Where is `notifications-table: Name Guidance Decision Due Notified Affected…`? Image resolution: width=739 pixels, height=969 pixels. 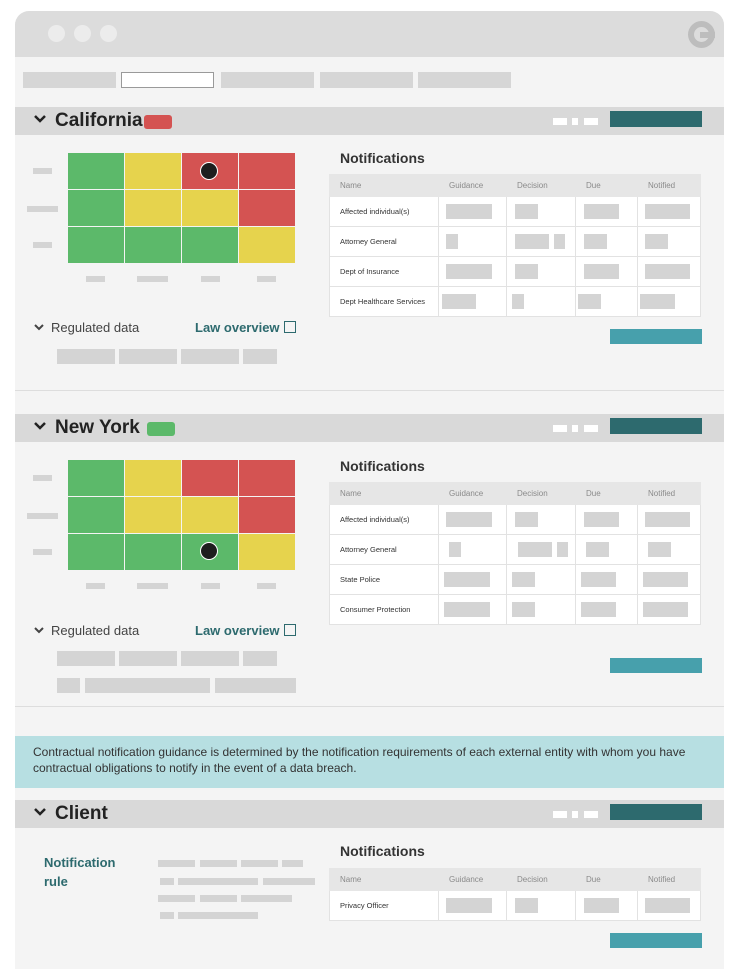 notifications-table: Name Guidance Decision Due Notified Affected… is located at coordinates (515, 553).